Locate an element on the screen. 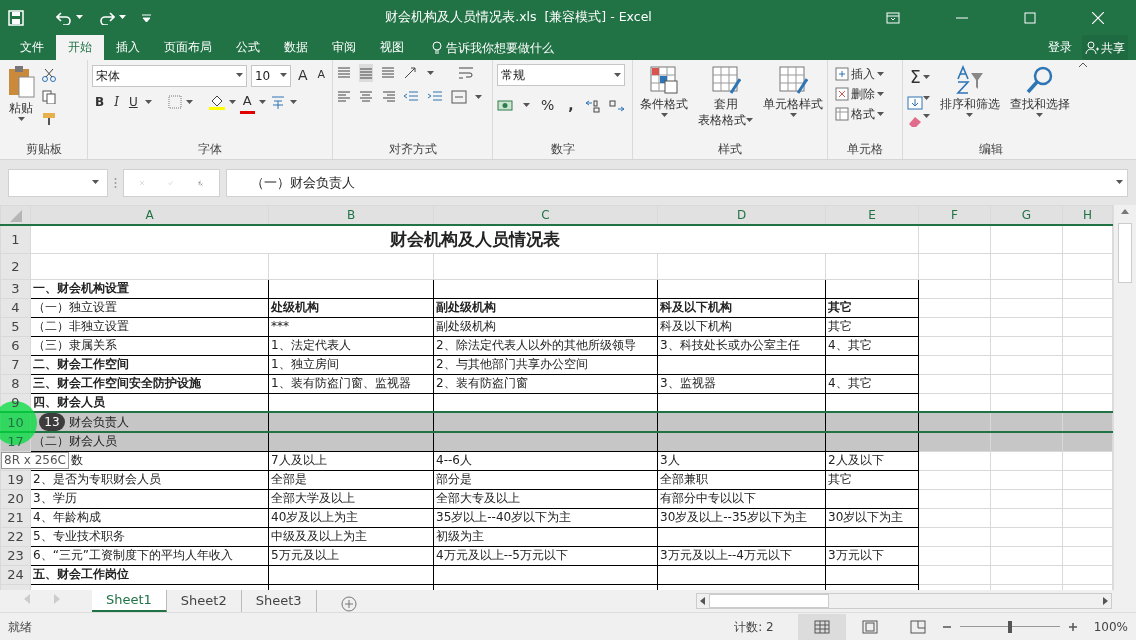 This screenshot has width=1136, height=640. sign-in-link: 登录 is located at coordinates (1060, 47).